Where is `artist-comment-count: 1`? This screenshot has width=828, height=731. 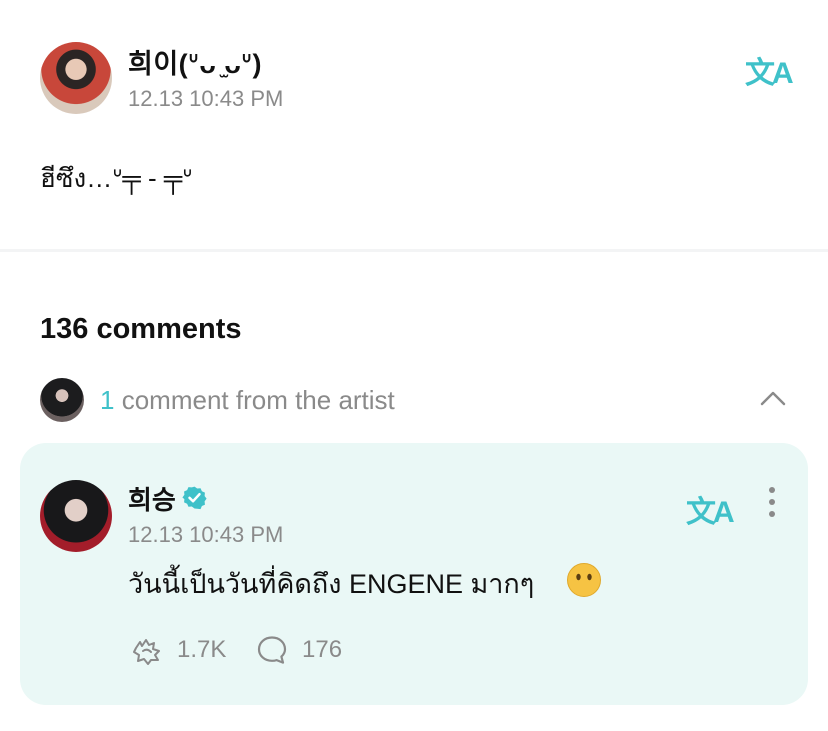 artist-comment-count: 1 is located at coordinates (107, 400).